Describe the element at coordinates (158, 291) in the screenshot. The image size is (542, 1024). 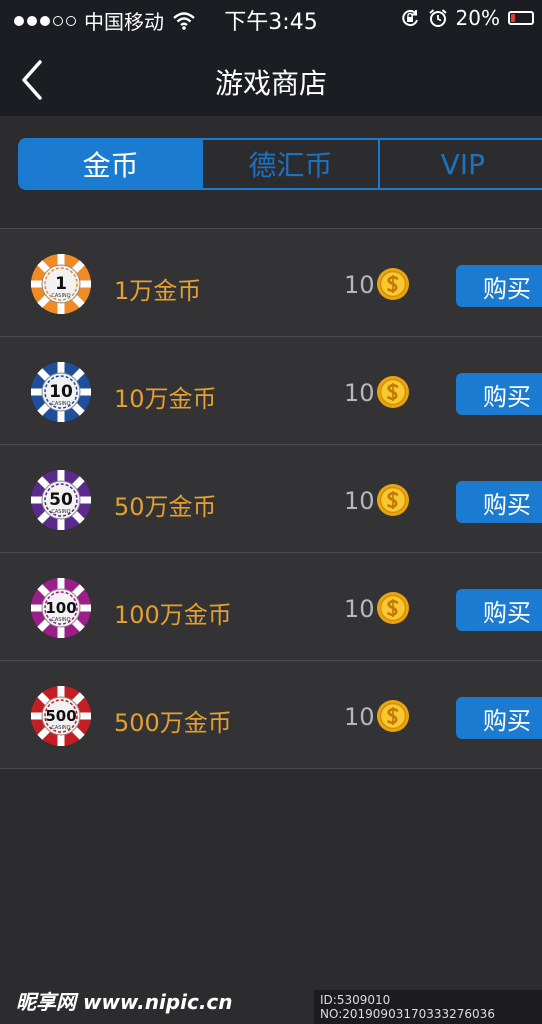
I see `item-label: 1万金币` at that location.